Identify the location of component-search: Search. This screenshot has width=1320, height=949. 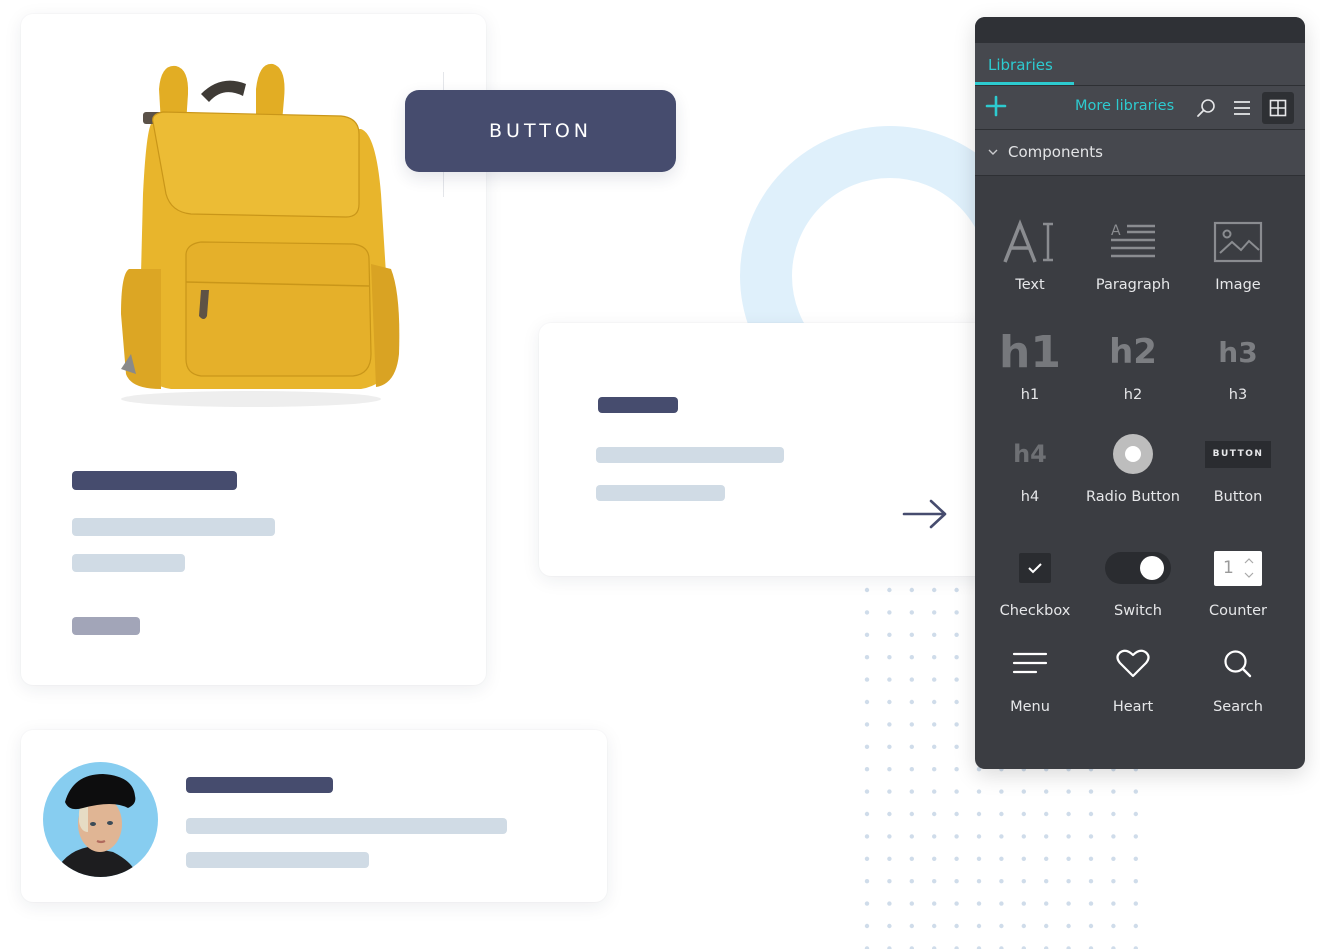
(1238, 672).